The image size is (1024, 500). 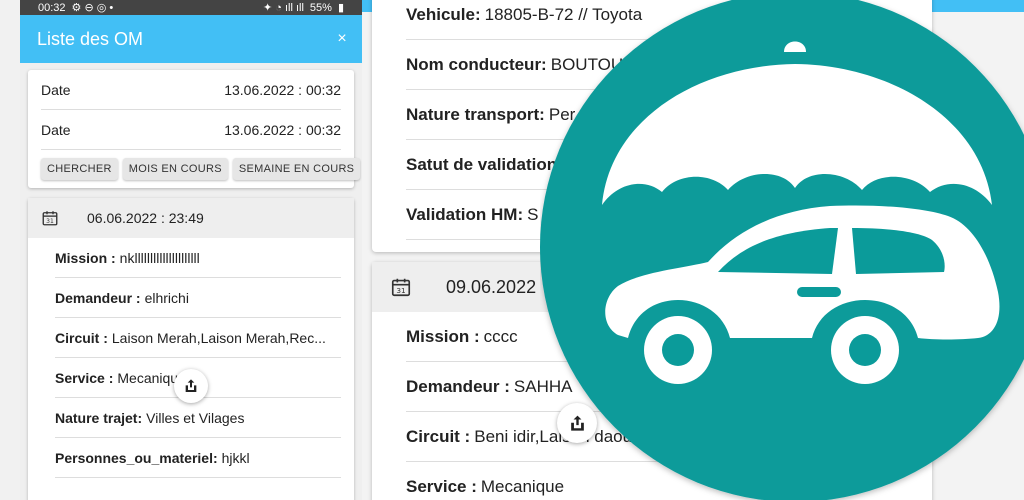 I want to click on share-icon, so click(x=191, y=385).